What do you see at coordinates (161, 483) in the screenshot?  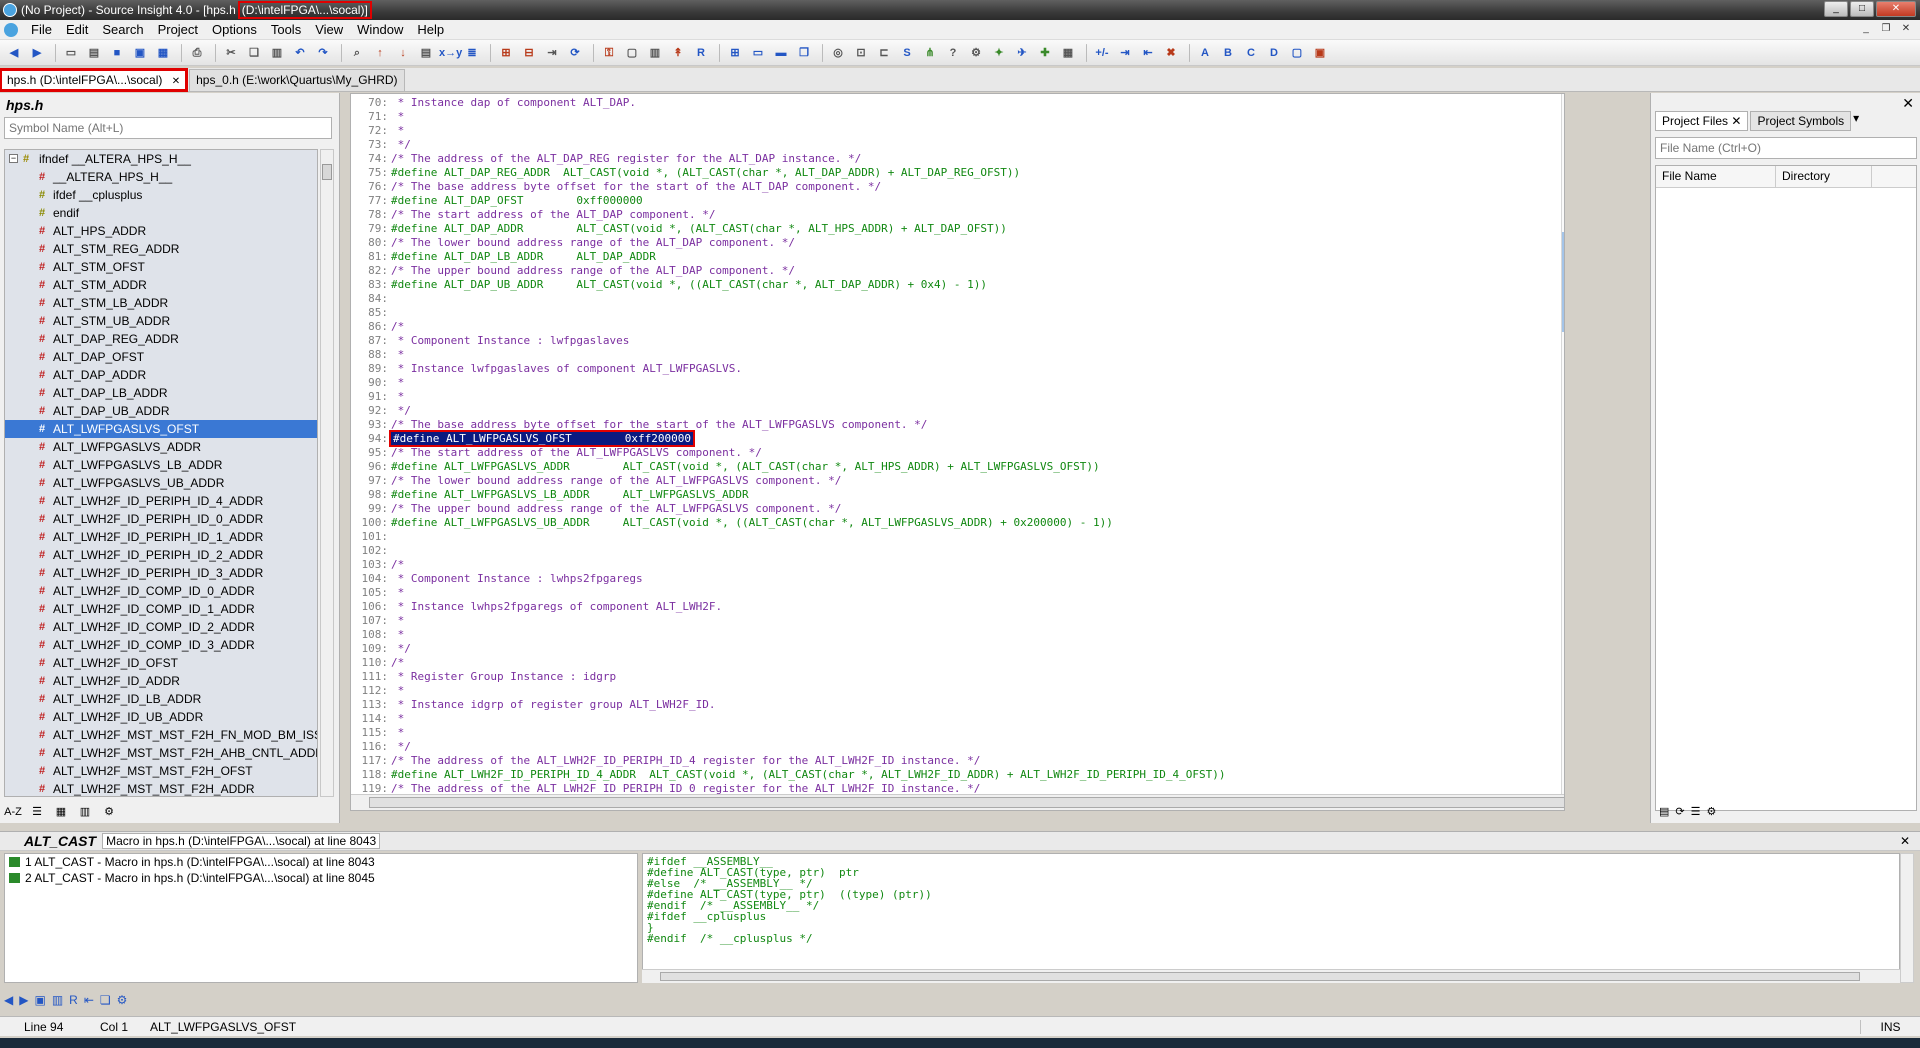 I see `symbol-tree-item: # ALT_LWFPGASLVS_UB_ADDR` at bounding box center [161, 483].